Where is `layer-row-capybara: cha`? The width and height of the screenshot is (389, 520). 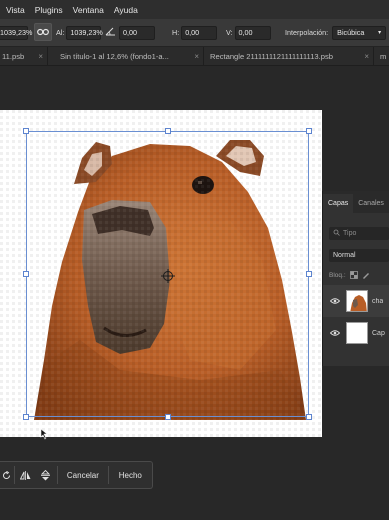 layer-row-capybara: cha is located at coordinates (356, 301).